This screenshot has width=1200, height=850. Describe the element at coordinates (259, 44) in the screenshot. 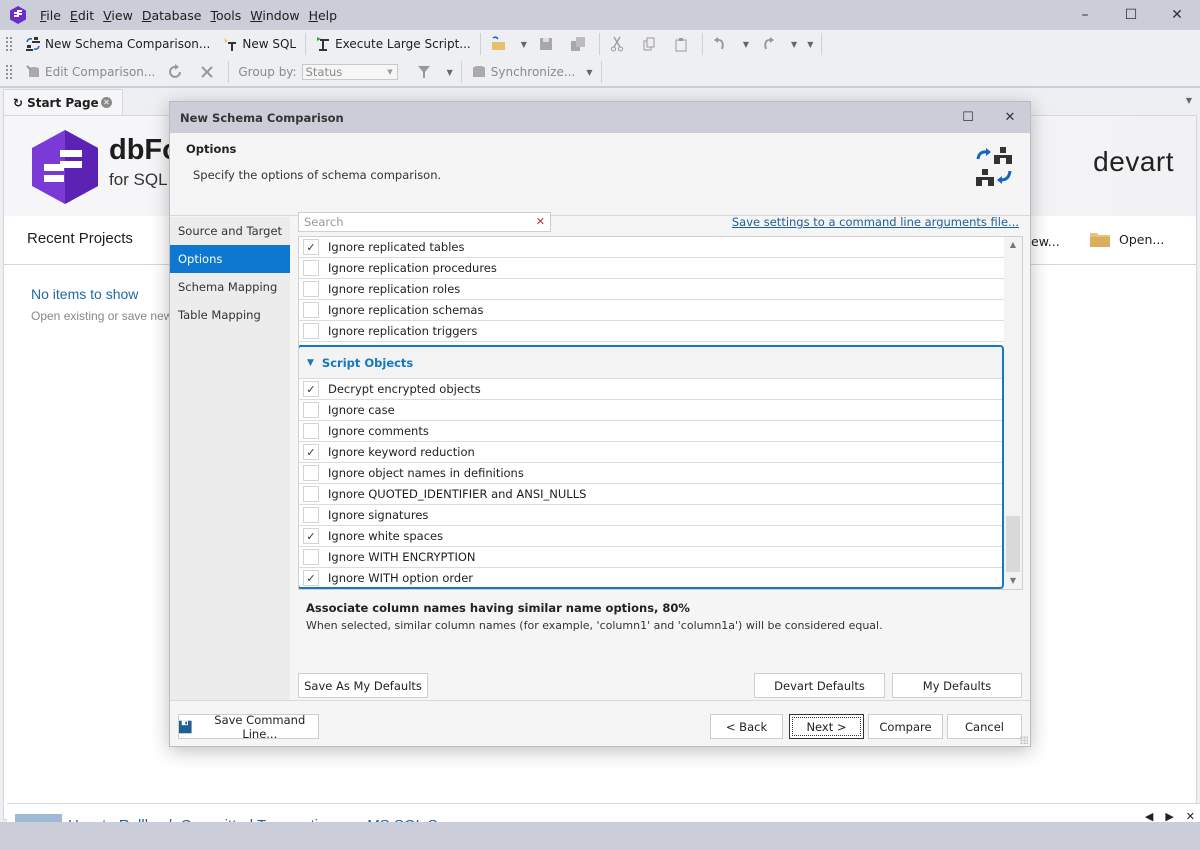

I see `new-sql-button: New SQL` at that location.